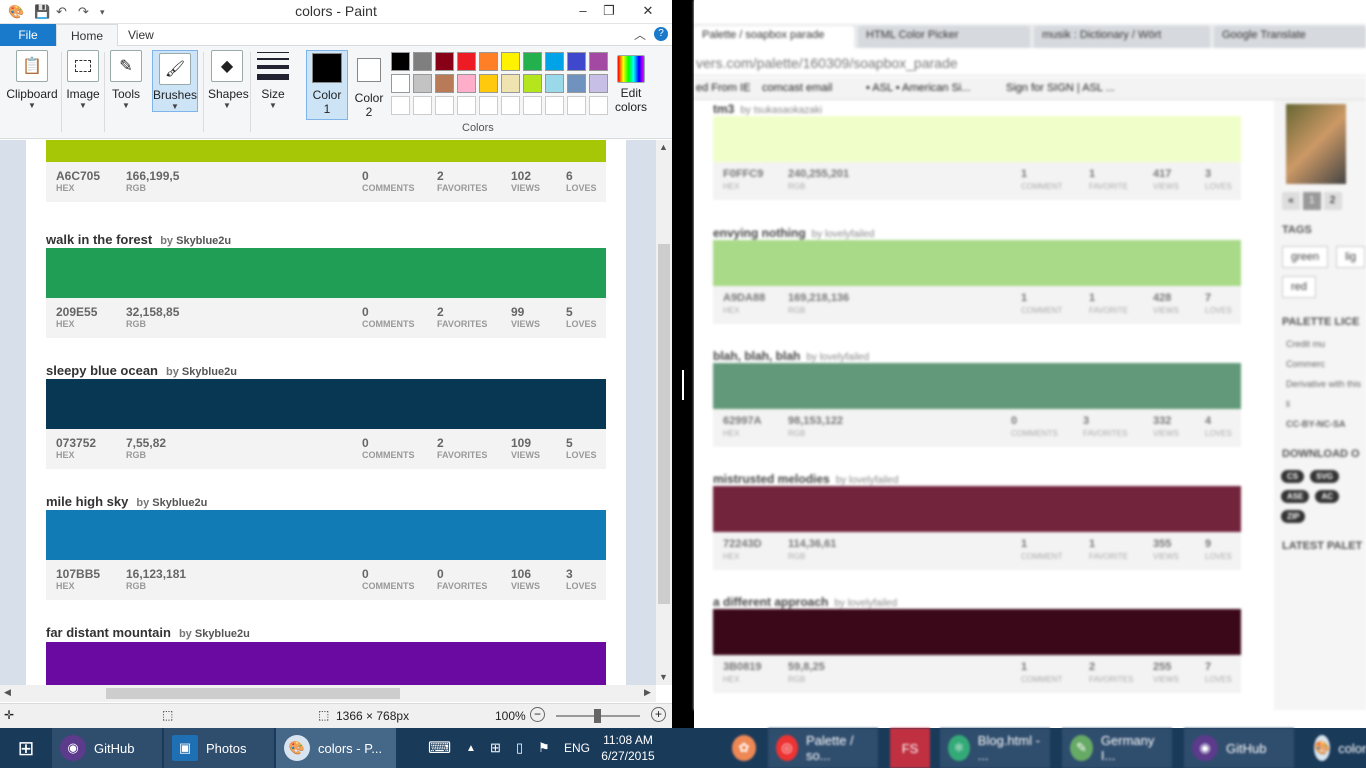  I want to click on bookmark-item: ed From IE, so click(723, 88).